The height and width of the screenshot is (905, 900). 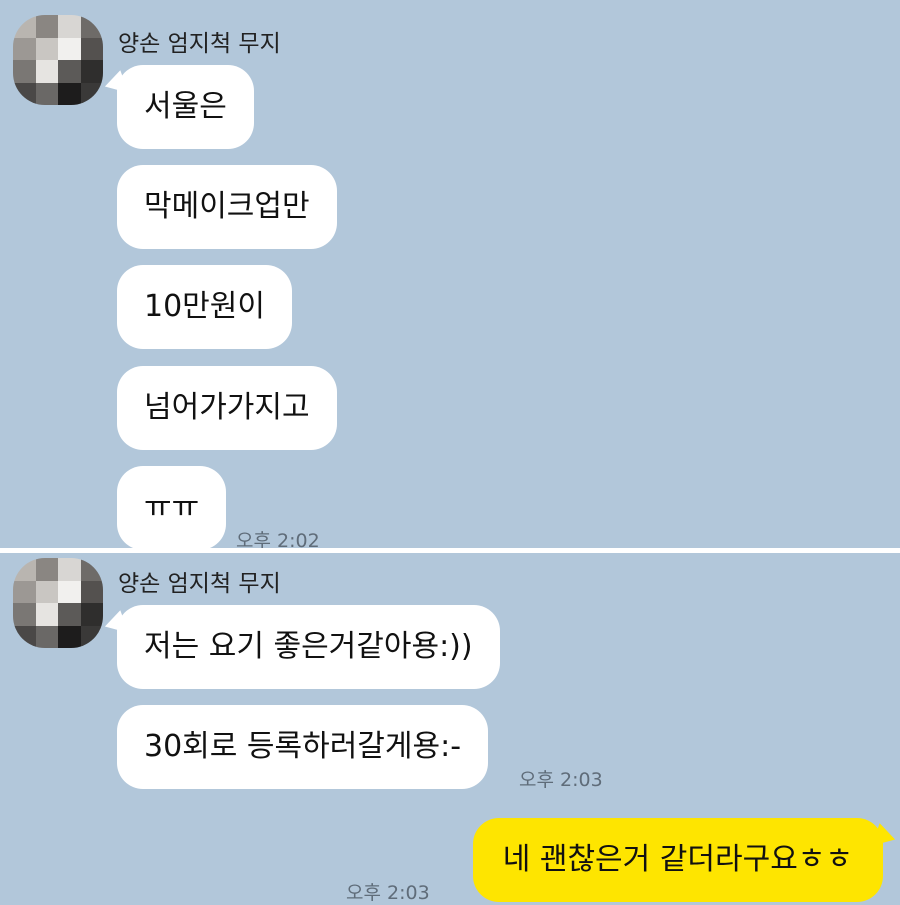 I want to click on message-bubble: 막메이크업만, so click(x=227, y=207).